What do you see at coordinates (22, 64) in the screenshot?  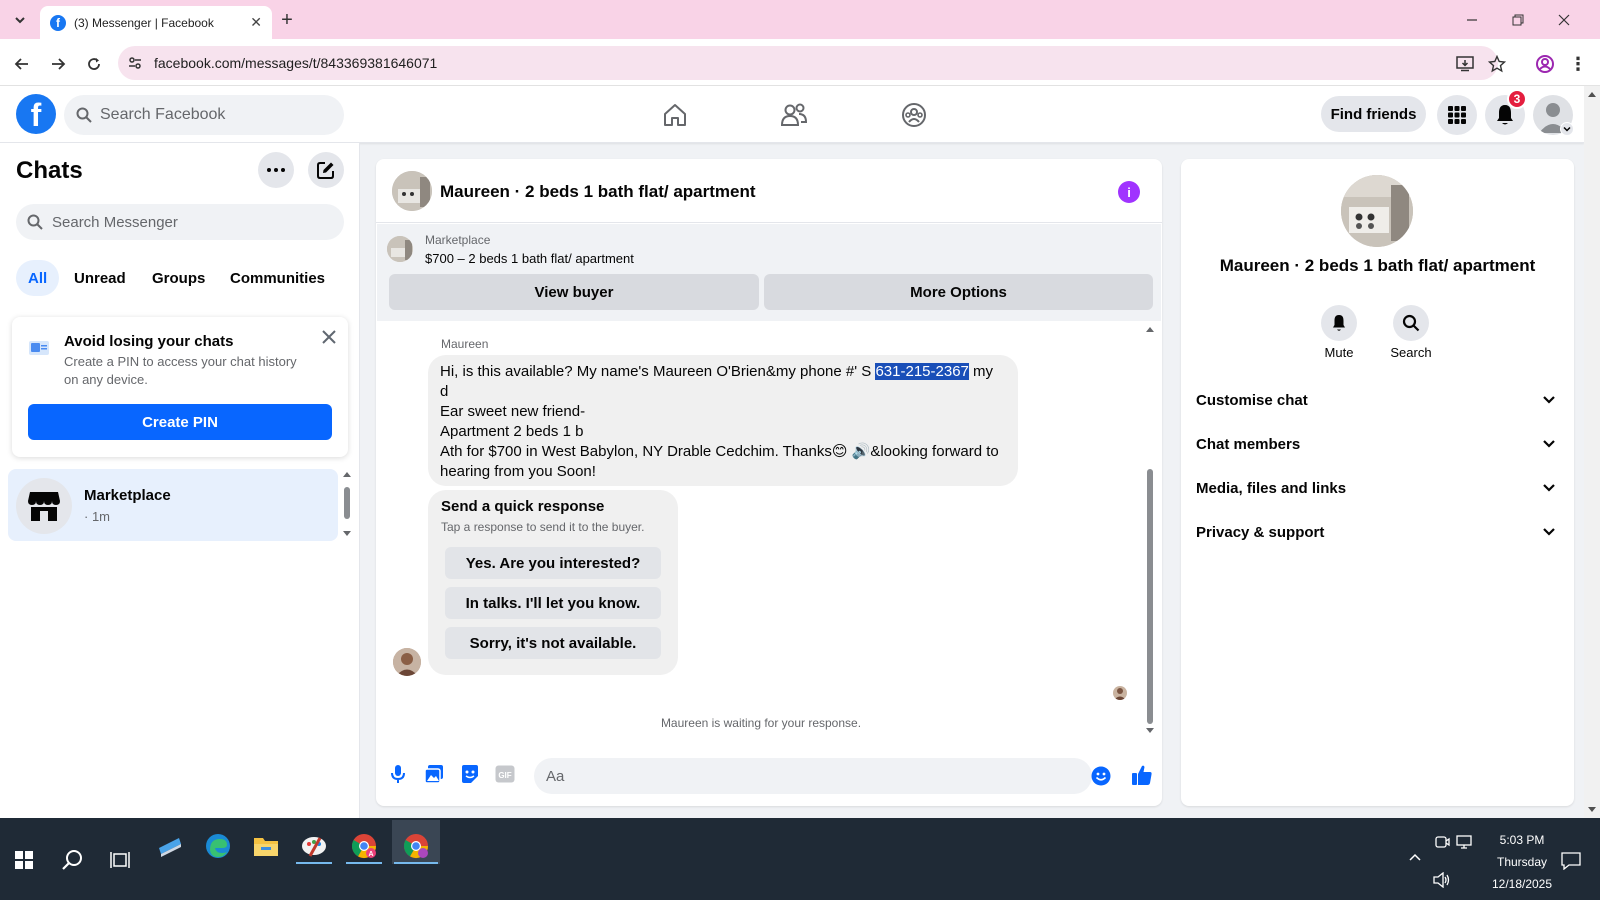 I see `back-icon` at bounding box center [22, 64].